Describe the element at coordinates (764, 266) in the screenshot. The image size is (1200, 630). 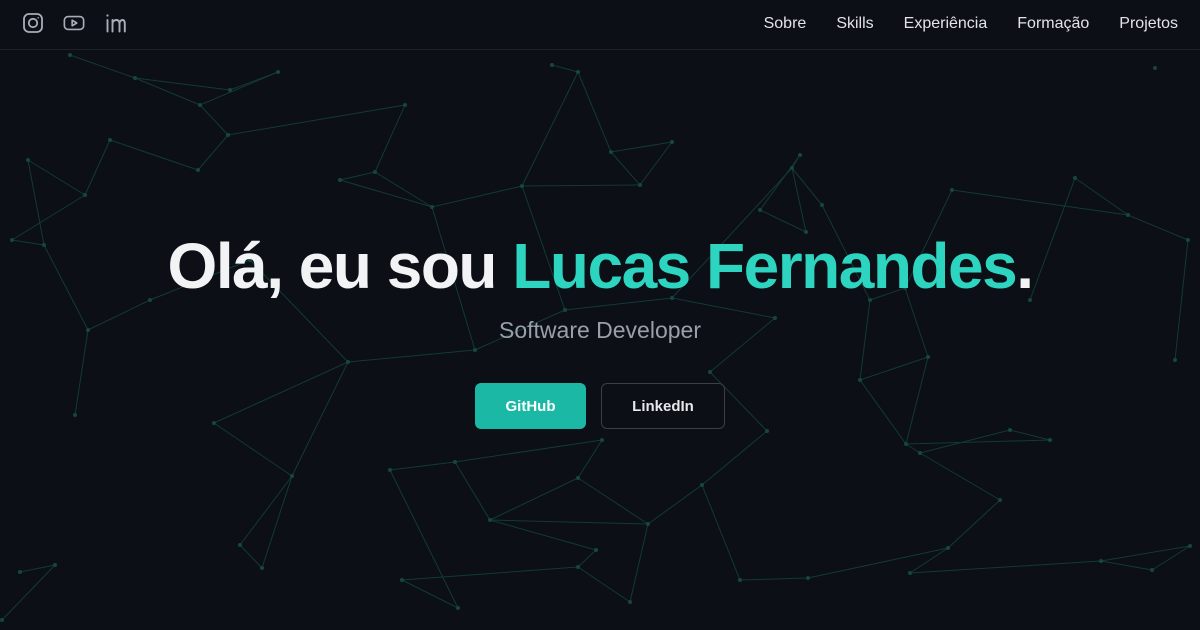
I see `hero-name: Lucas Fernandes` at that location.